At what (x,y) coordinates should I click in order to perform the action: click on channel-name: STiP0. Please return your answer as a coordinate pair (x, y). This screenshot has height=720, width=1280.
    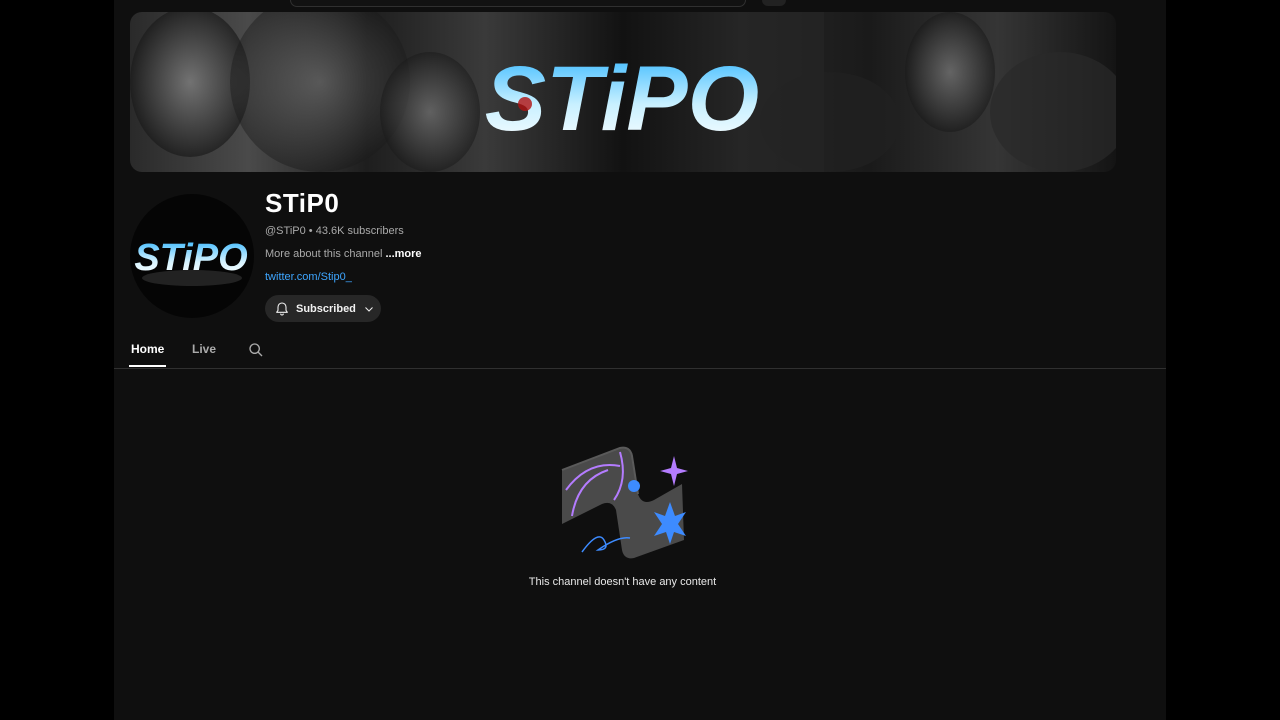
    Looking at the image, I should click on (302, 203).